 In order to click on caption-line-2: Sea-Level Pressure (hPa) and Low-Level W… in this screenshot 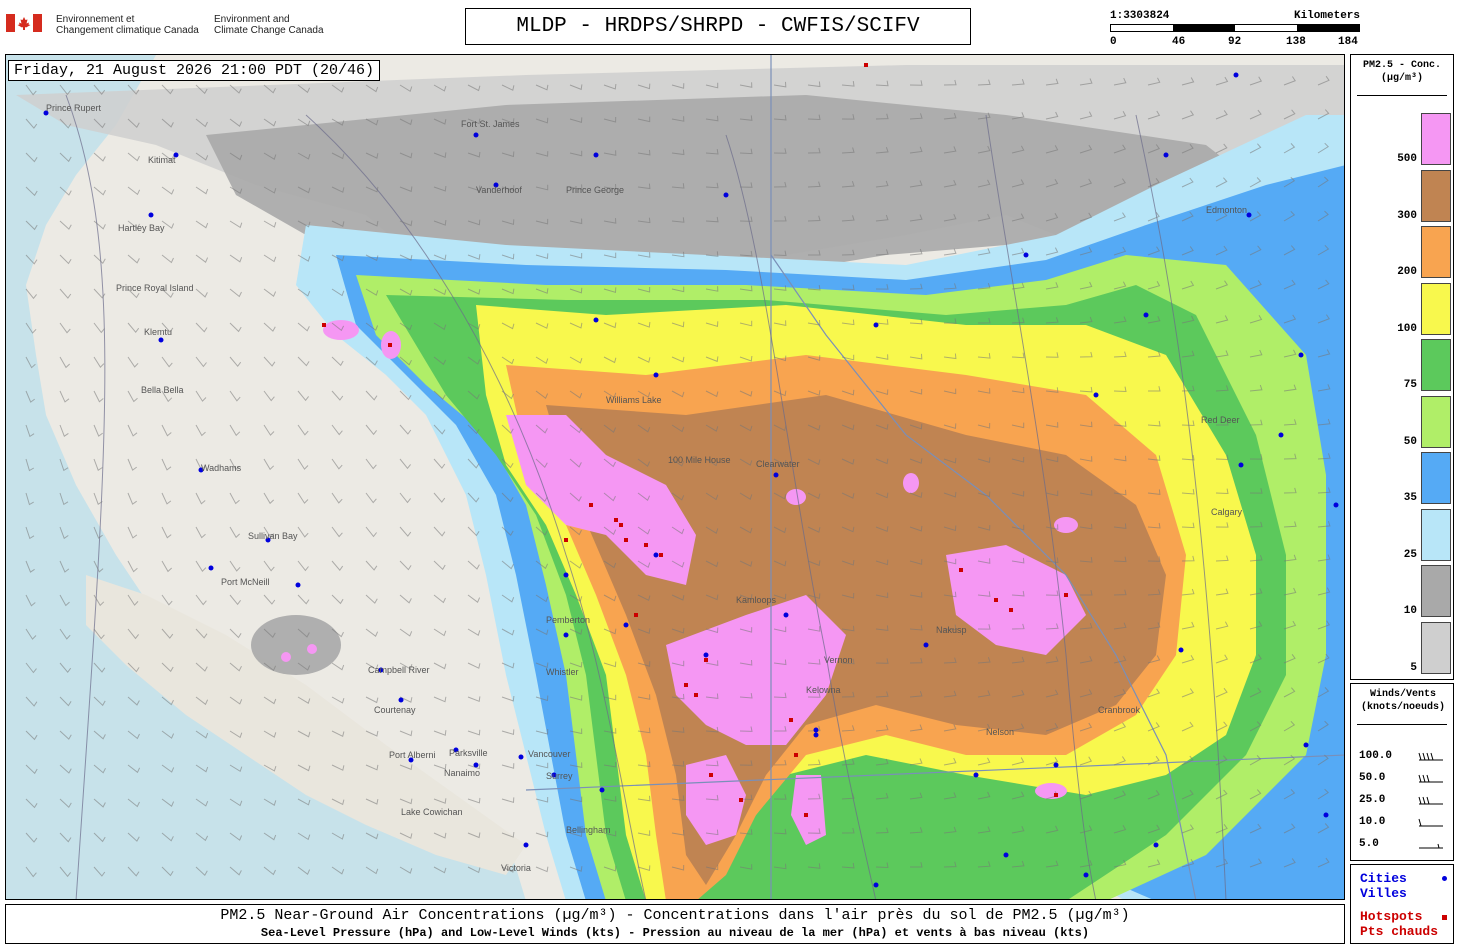, I will do `click(675, 933)`.